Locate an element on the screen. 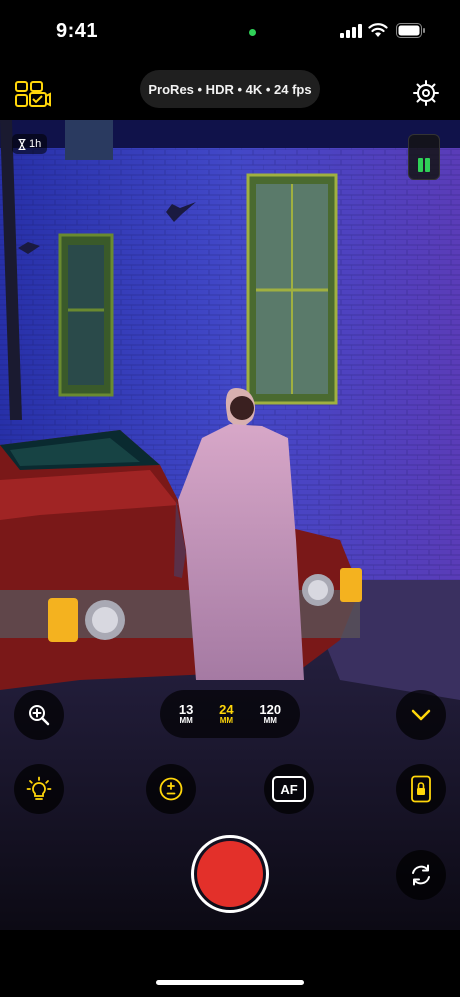 The width and height of the screenshot is (460, 997). lens-option-13mm: 13 MM is located at coordinates (186, 714).